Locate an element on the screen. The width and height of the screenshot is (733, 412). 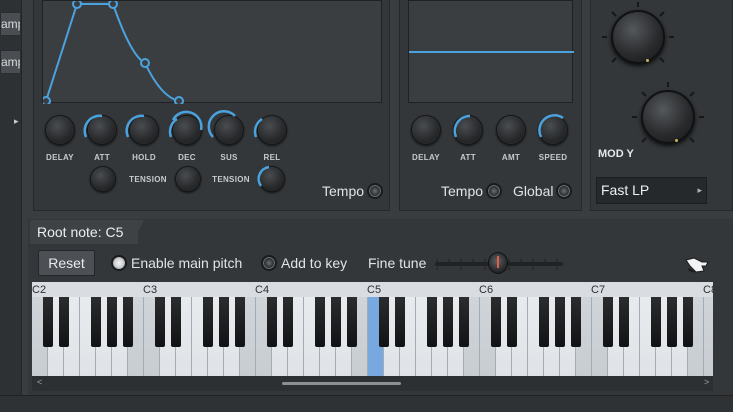
sus-label: SUS is located at coordinates (229, 157).